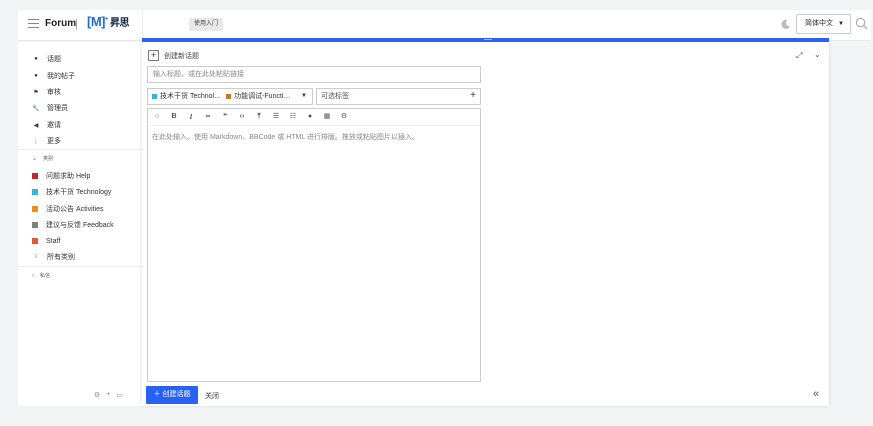 The width and height of the screenshot is (873, 426). Describe the element at coordinates (35, 159) in the screenshot. I see `chevron-down-icon: ⌄` at that location.